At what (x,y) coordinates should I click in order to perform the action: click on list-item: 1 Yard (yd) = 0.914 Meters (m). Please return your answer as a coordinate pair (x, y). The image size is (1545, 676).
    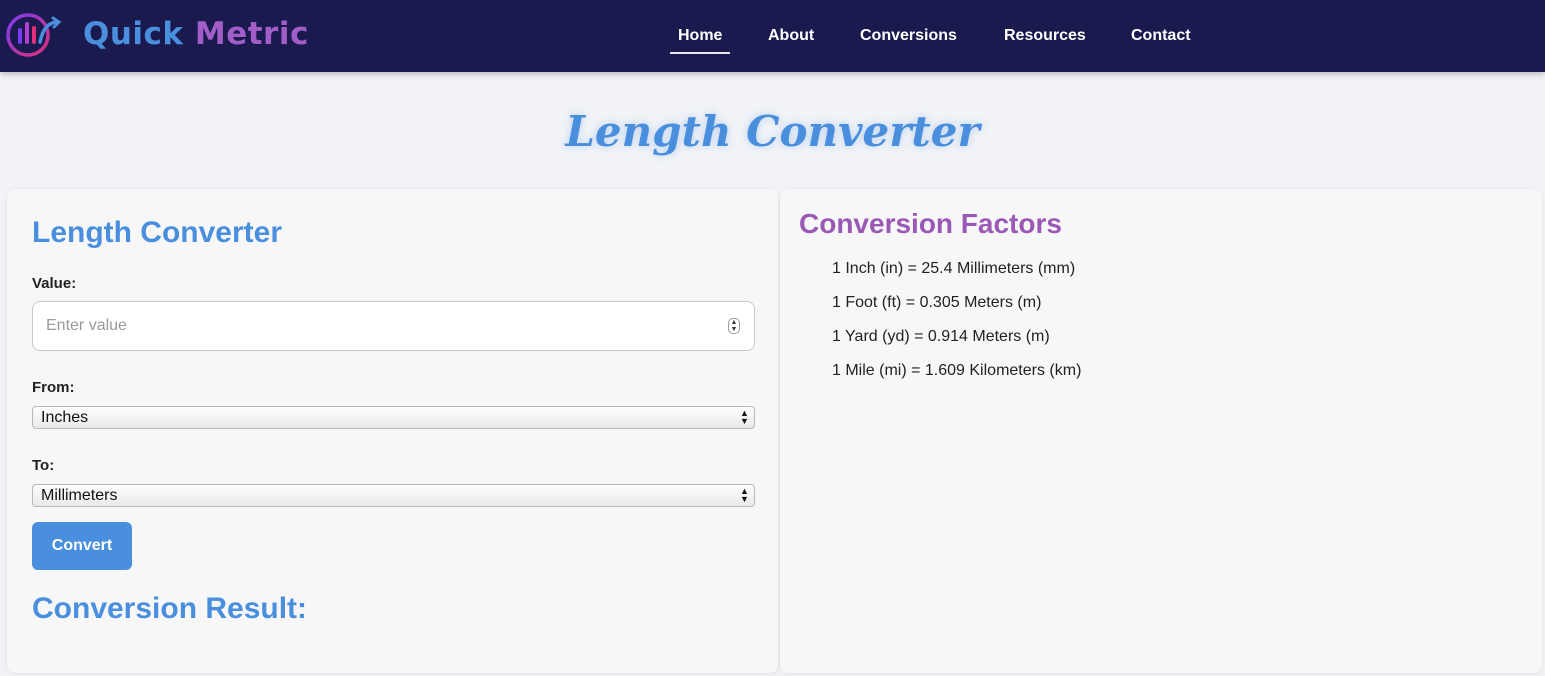
    Looking at the image, I should click on (941, 336).